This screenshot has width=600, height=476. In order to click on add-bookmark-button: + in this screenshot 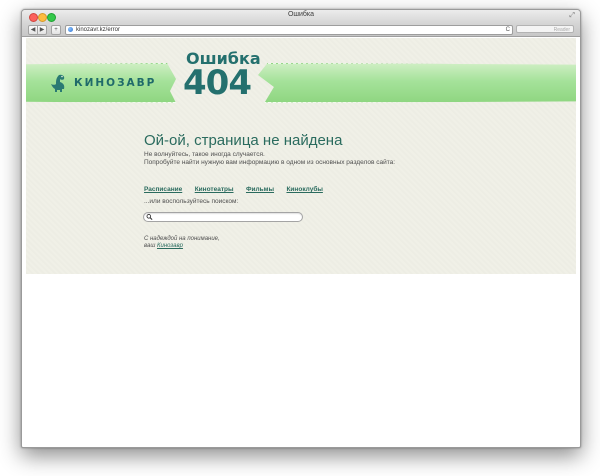, I will do `click(56, 30)`.